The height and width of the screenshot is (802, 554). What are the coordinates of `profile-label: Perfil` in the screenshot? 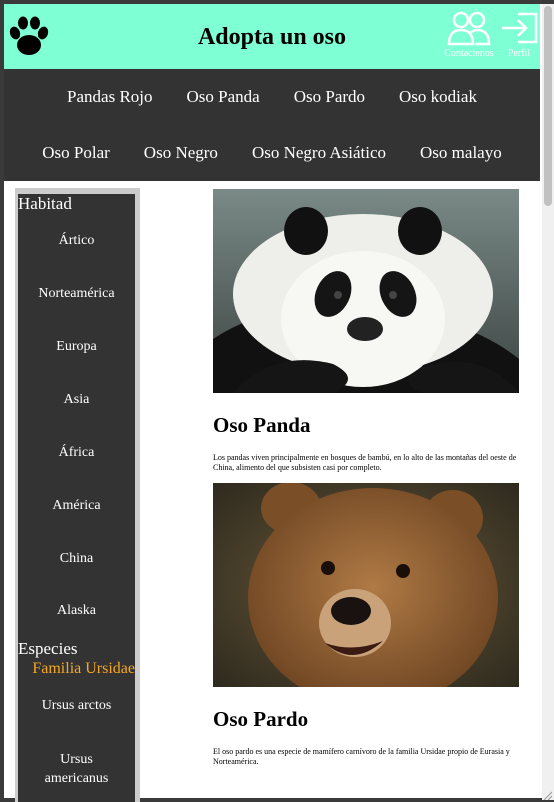 It's located at (519, 53).